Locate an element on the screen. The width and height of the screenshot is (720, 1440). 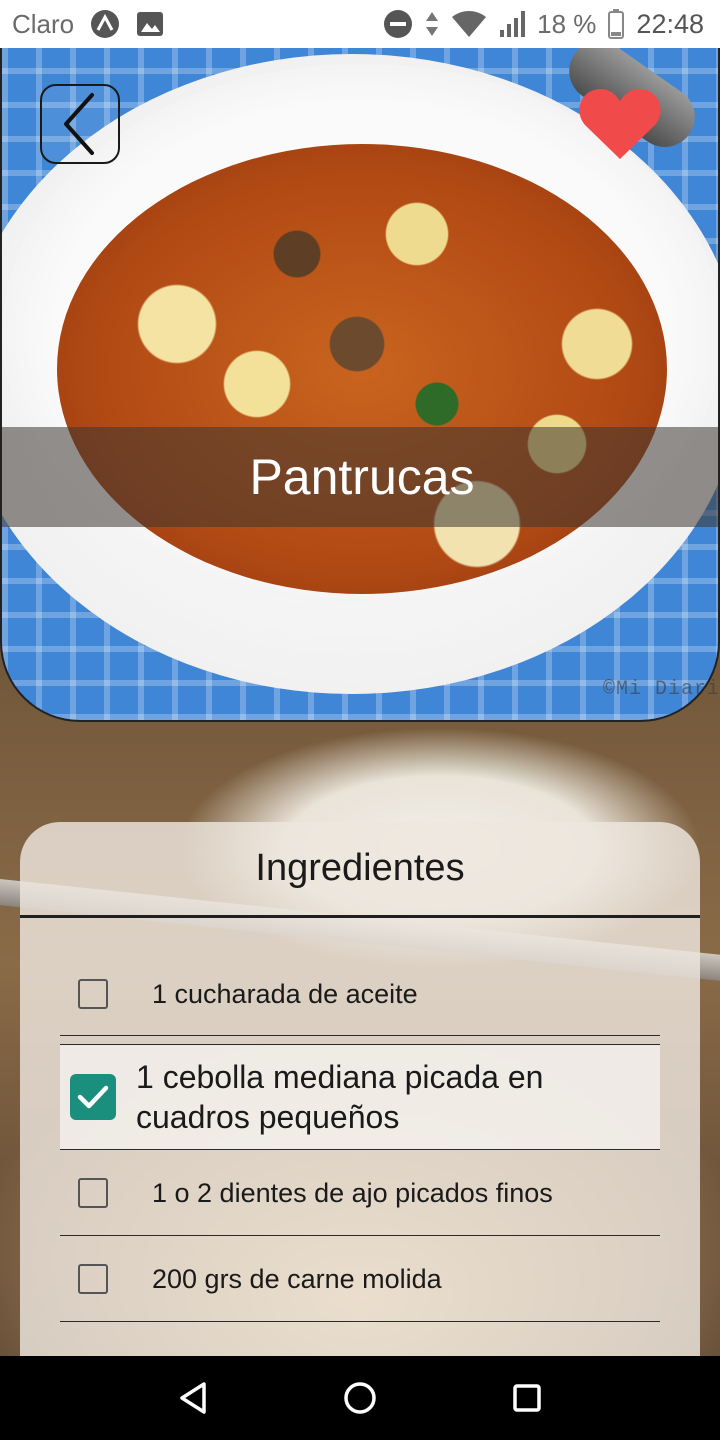
chevron-left-icon is located at coordinates (79, 124).